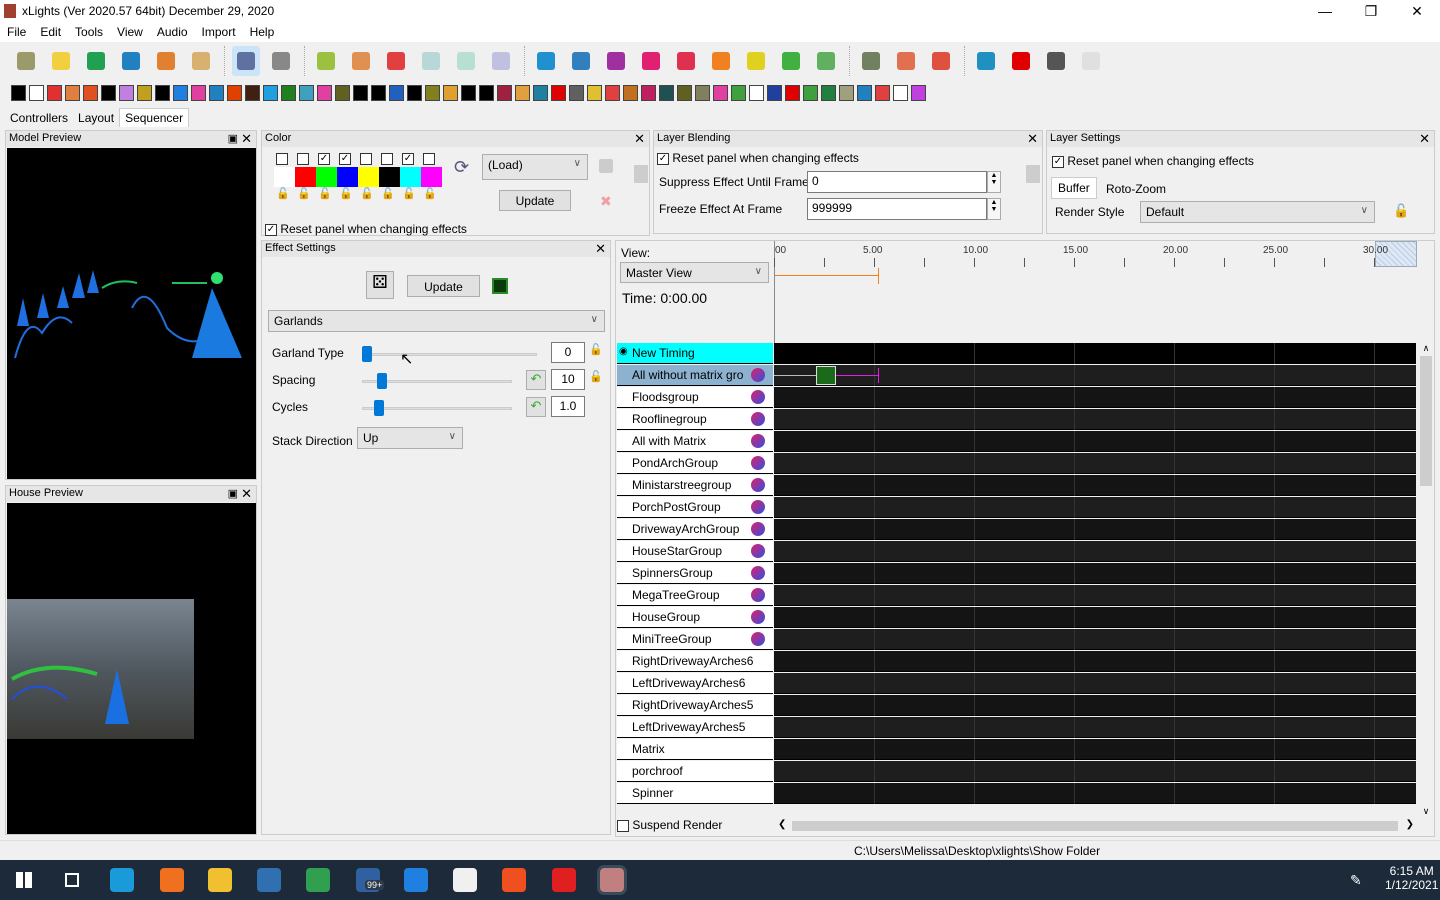 The height and width of the screenshot is (900, 1440). Describe the element at coordinates (461, 167) in the screenshot. I see `refresh-palette-icon: ⟳` at that location.